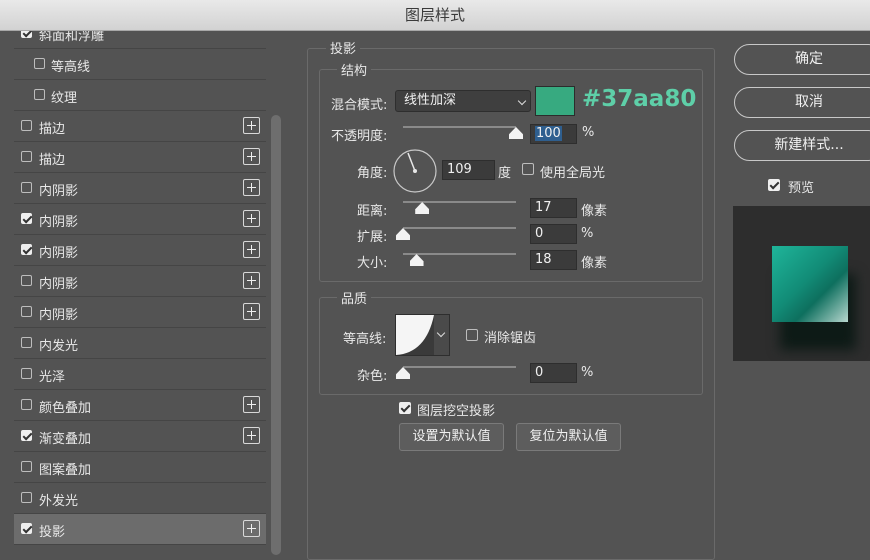 The image size is (870, 560). I want to click on angle-dial, so click(415, 171).